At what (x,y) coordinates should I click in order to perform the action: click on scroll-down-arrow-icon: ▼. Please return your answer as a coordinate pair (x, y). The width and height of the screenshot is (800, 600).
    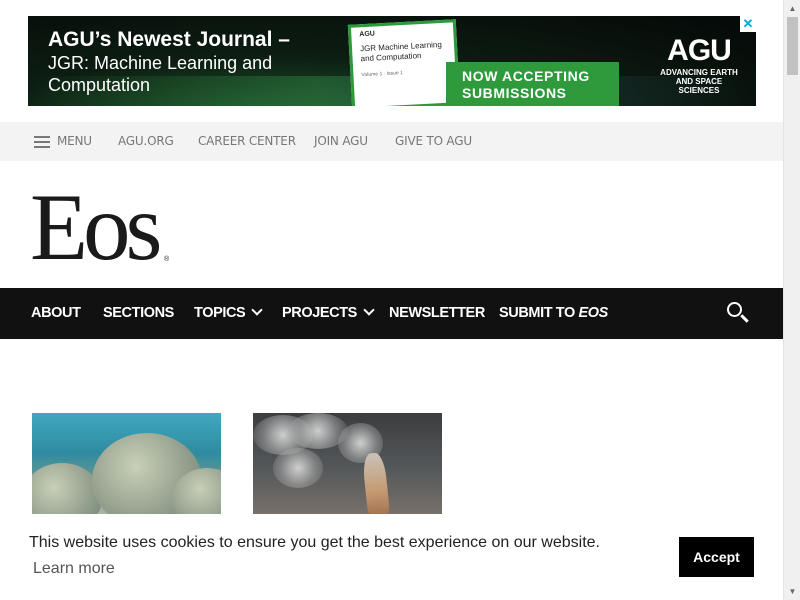
    Looking at the image, I should click on (792, 591).